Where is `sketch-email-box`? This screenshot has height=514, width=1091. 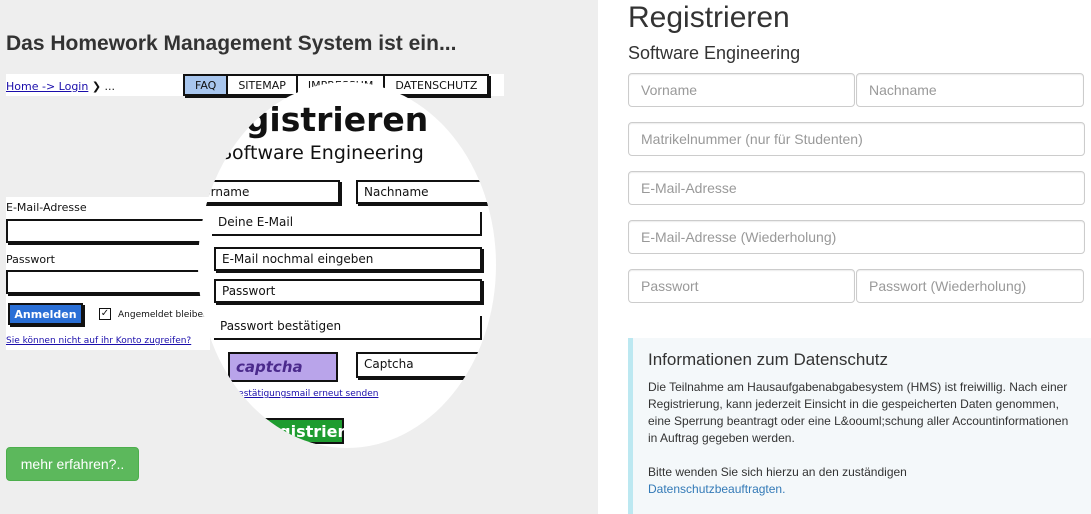 sketch-email-box is located at coordinates (106, 231).